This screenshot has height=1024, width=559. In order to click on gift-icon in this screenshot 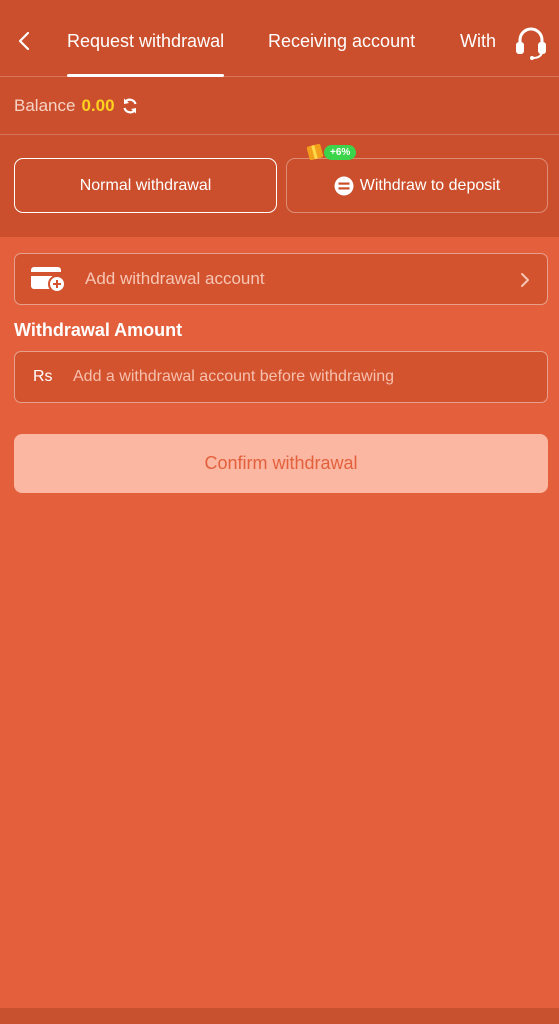, I will do `click(315, 152)`.